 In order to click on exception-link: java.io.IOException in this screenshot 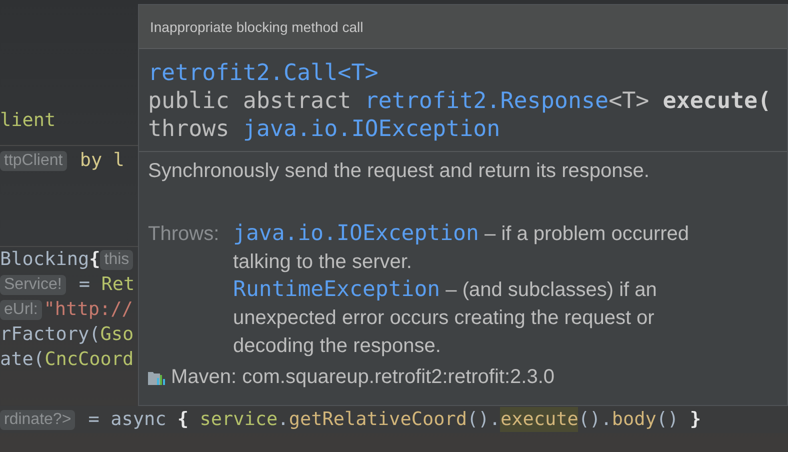, I will do `click(356, 233)`.